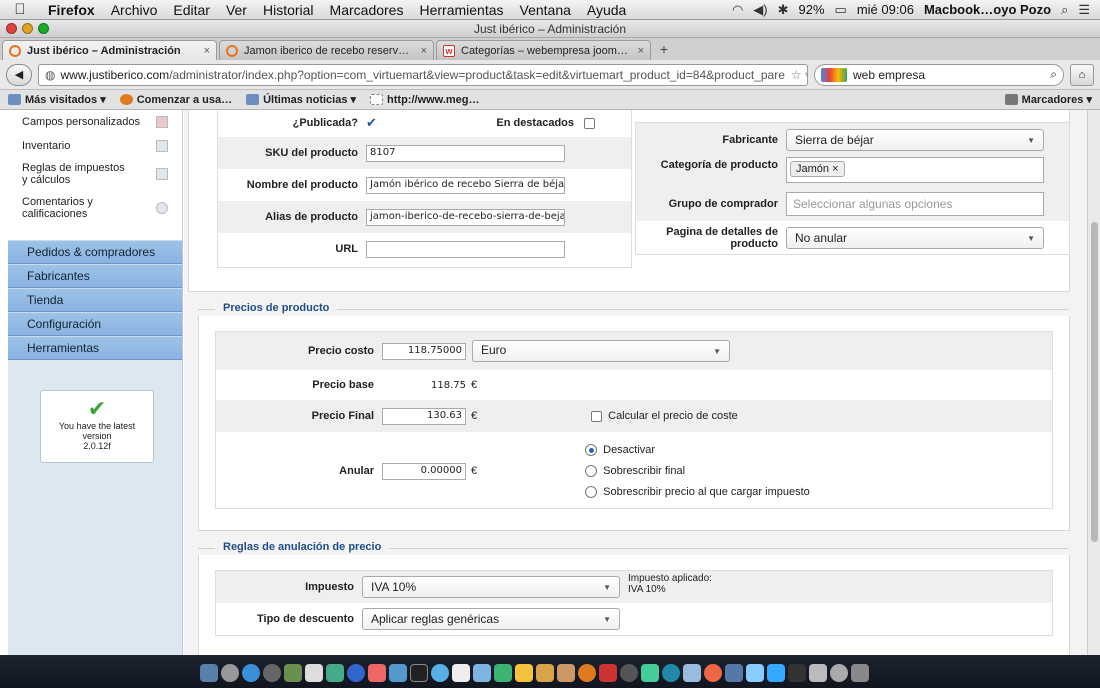 This screenshot has height=688, width=1100. Describe the element at coordinates (597, 416) in the screenshot. I see `calc-cost-checkbox` at that location.